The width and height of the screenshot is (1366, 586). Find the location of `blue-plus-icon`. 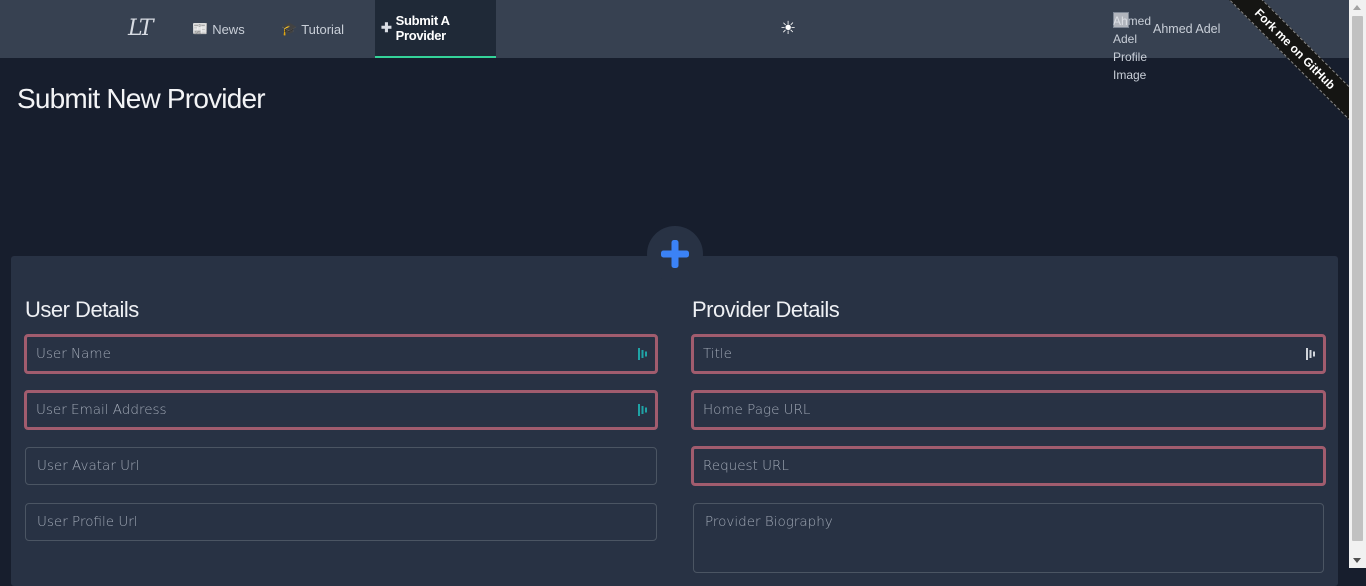

blue-plus-icon is located at coordinates (675, 254).